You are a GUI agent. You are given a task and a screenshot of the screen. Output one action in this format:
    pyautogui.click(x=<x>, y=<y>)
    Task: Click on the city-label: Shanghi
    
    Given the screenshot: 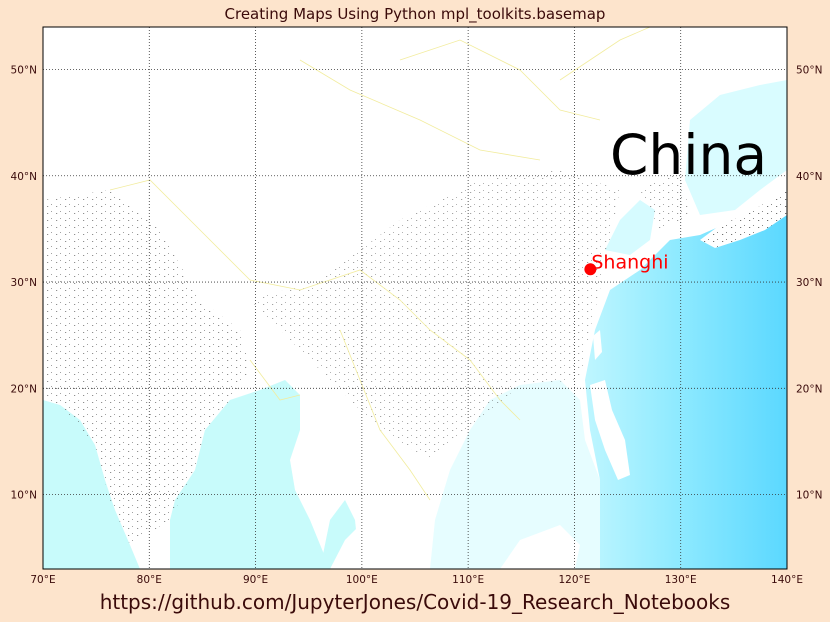 What is the action you would take?
    pyautogui.click(x=629, y=262)
    